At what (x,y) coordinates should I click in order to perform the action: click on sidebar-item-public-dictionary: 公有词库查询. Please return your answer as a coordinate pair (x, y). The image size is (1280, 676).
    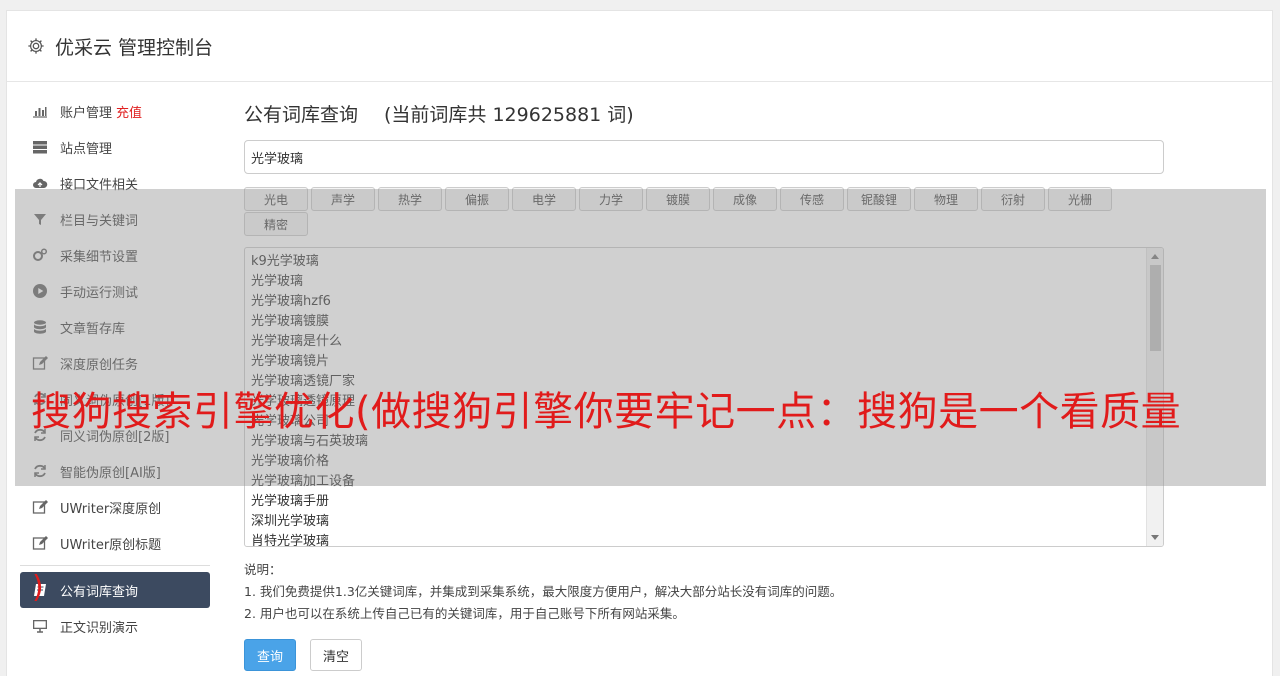
    Looking at the image, I should click on (115, 590).